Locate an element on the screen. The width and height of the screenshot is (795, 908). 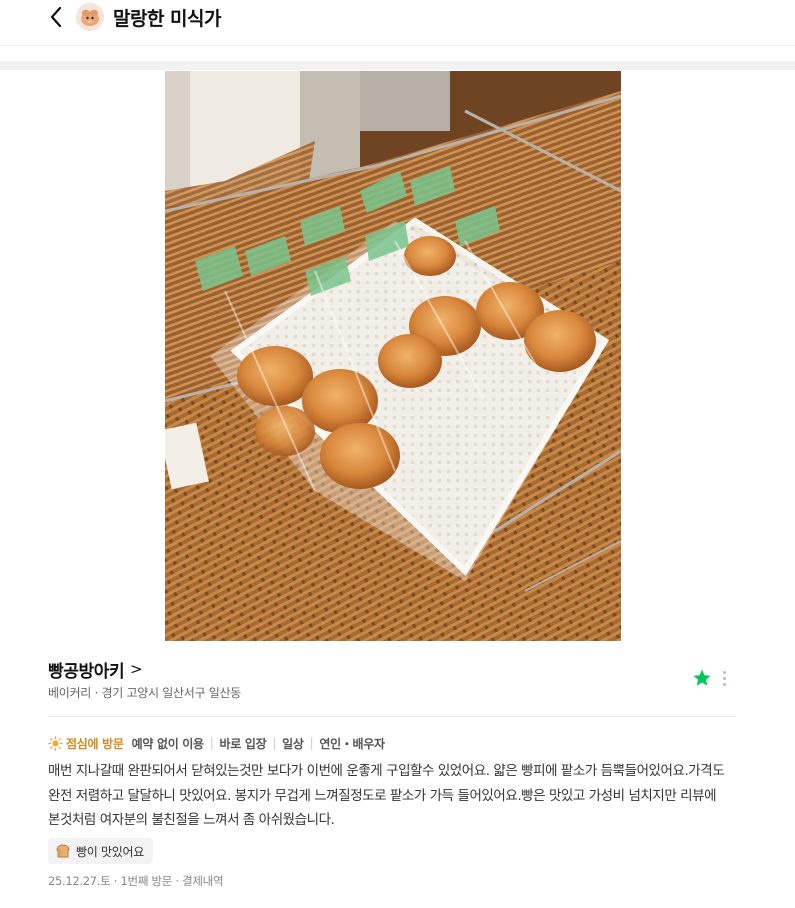
place-category: 베이커리 is located at coordinates (69, 693).